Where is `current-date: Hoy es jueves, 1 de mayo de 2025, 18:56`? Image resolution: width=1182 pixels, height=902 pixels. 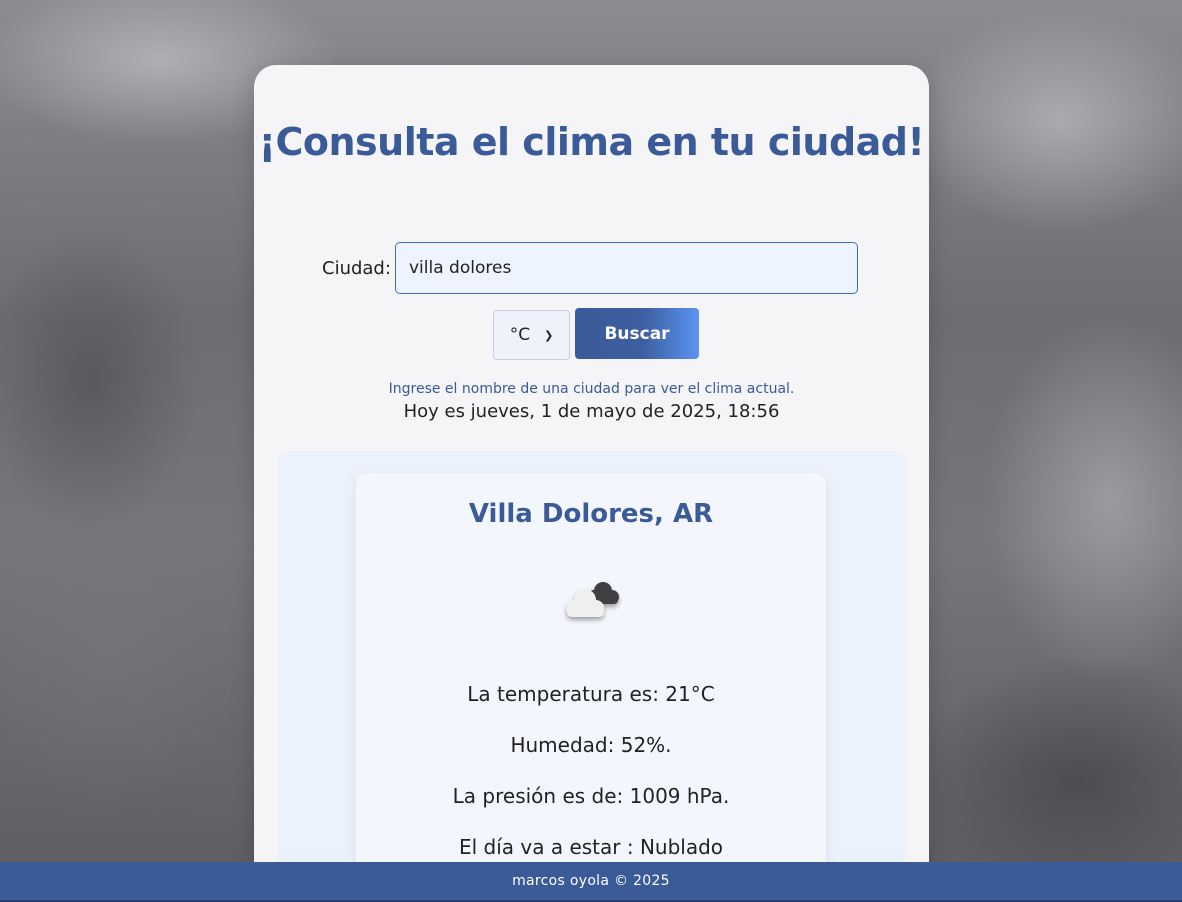
current-date: Hoy es jueves, 1 de mayo de 2025, 18:56 is located at coordinates (591, 411).